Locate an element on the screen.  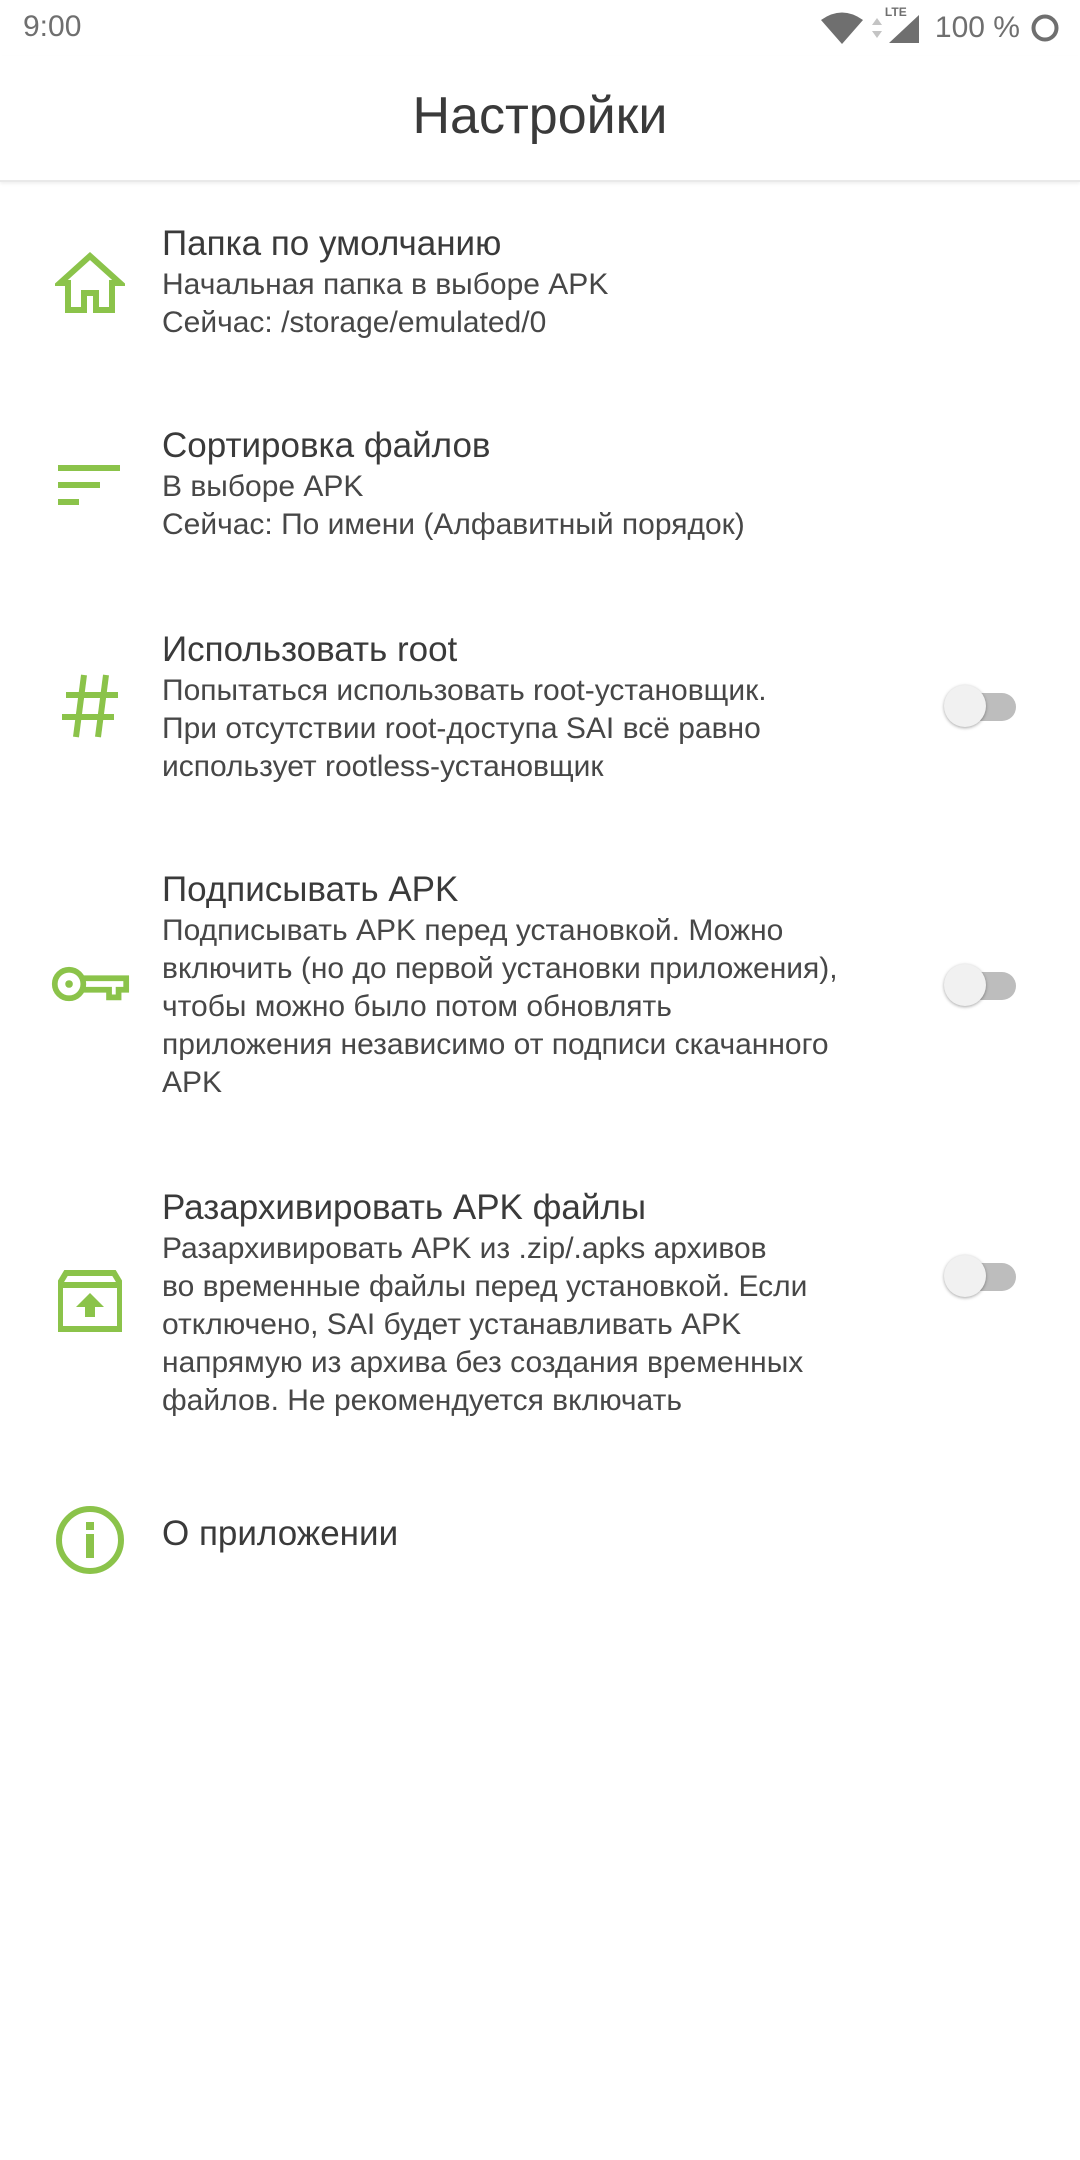
setting-title: О приложении is located at coordinates (280, 1533).